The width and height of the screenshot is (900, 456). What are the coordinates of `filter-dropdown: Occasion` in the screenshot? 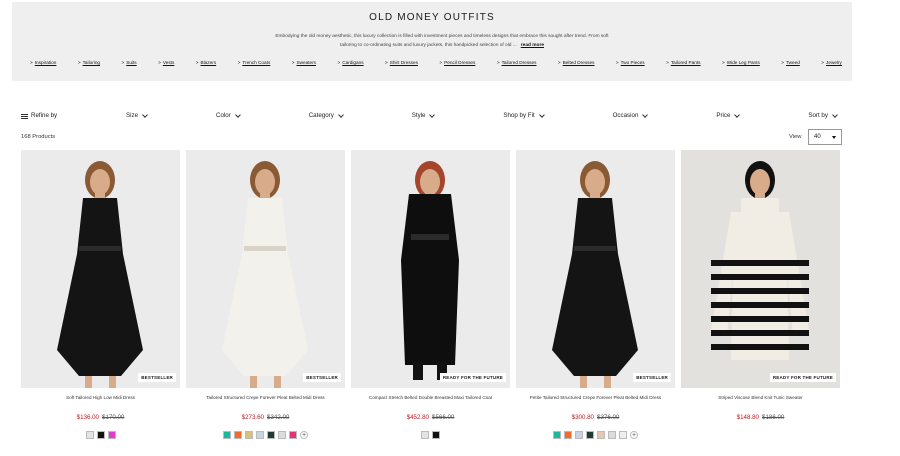 It's located at (630, 115).